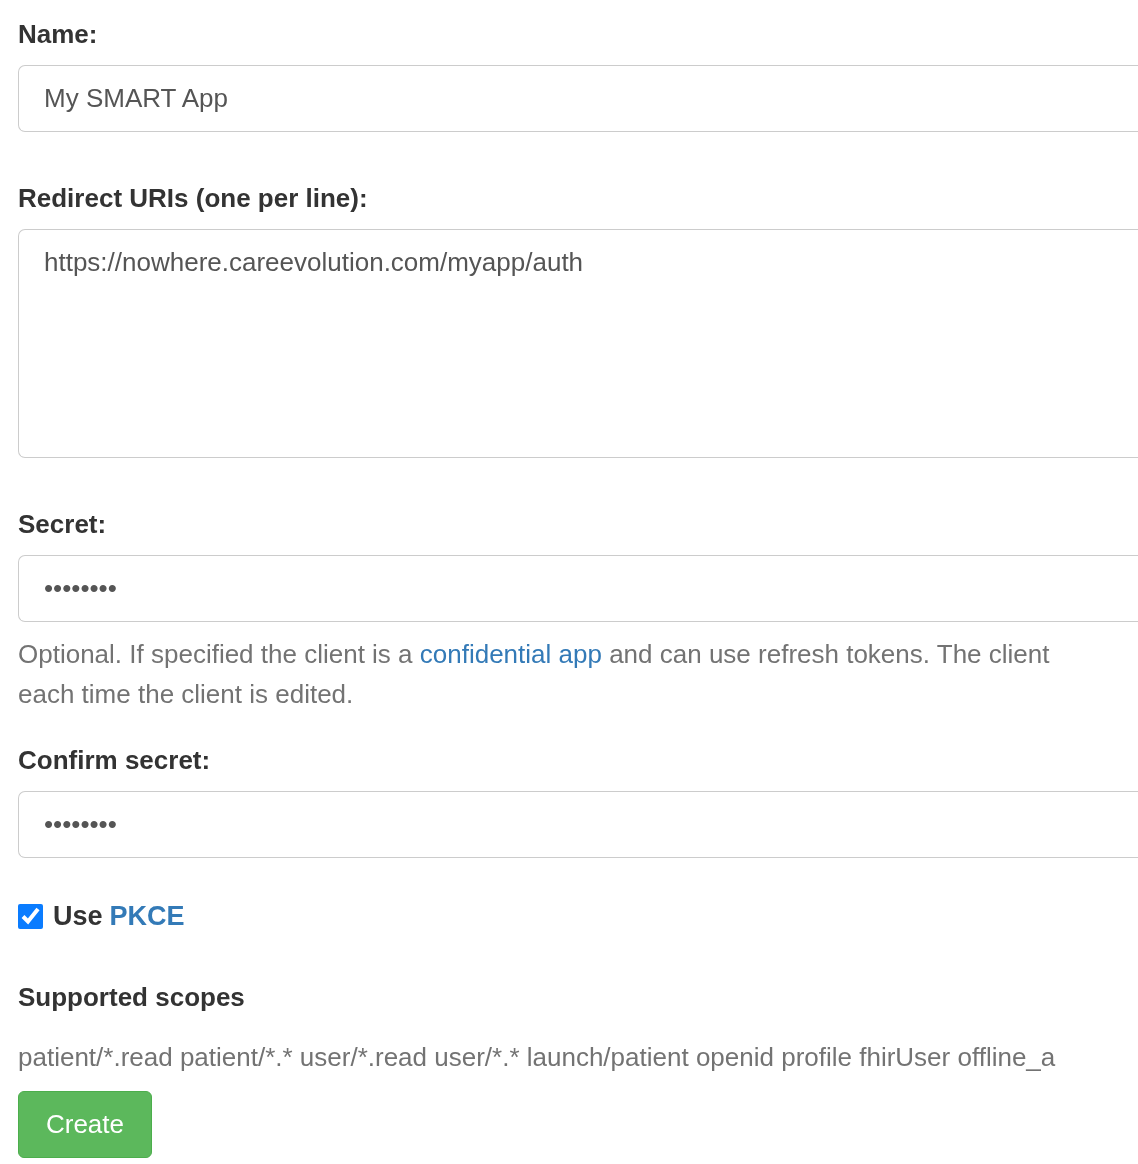 The image size is (1138, 1164). I want to click on scopes-text: patient/*.read patient/*.* user/*.read user/*.* launch/patient openid profile fhirUser offline_a, so click(537, 1056).